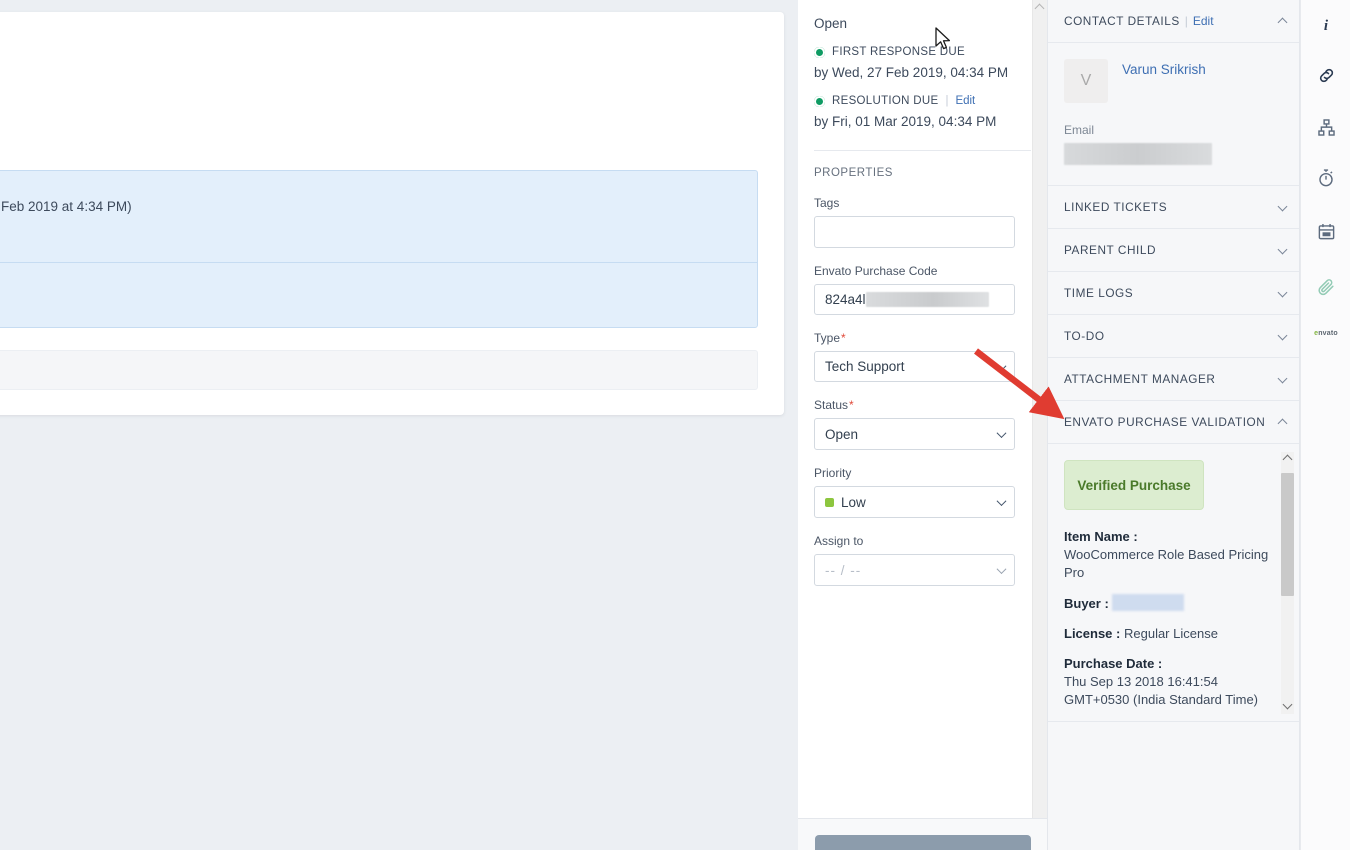 The width and height of the screenshot is (1350, 850). Describe the element at coordinates (1140, 379) in the screenshot. I see `attachment-manager-title: ATTACHMENT MANAGER` at that location.